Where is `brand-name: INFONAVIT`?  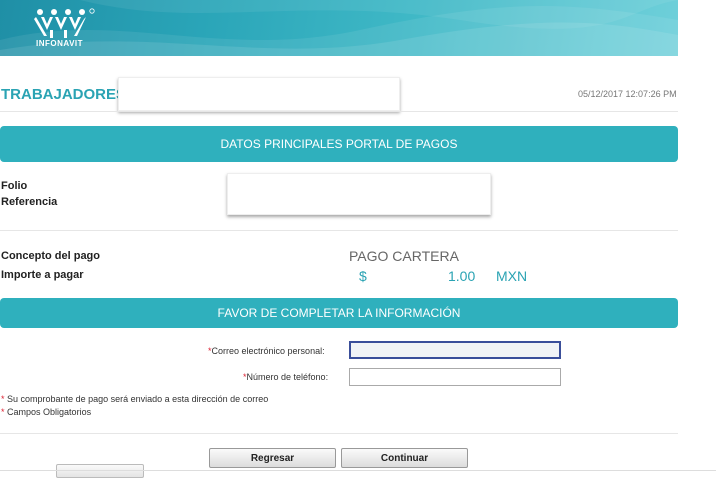
brand-name: INFONAVIT is located at coordinates (60, 43).